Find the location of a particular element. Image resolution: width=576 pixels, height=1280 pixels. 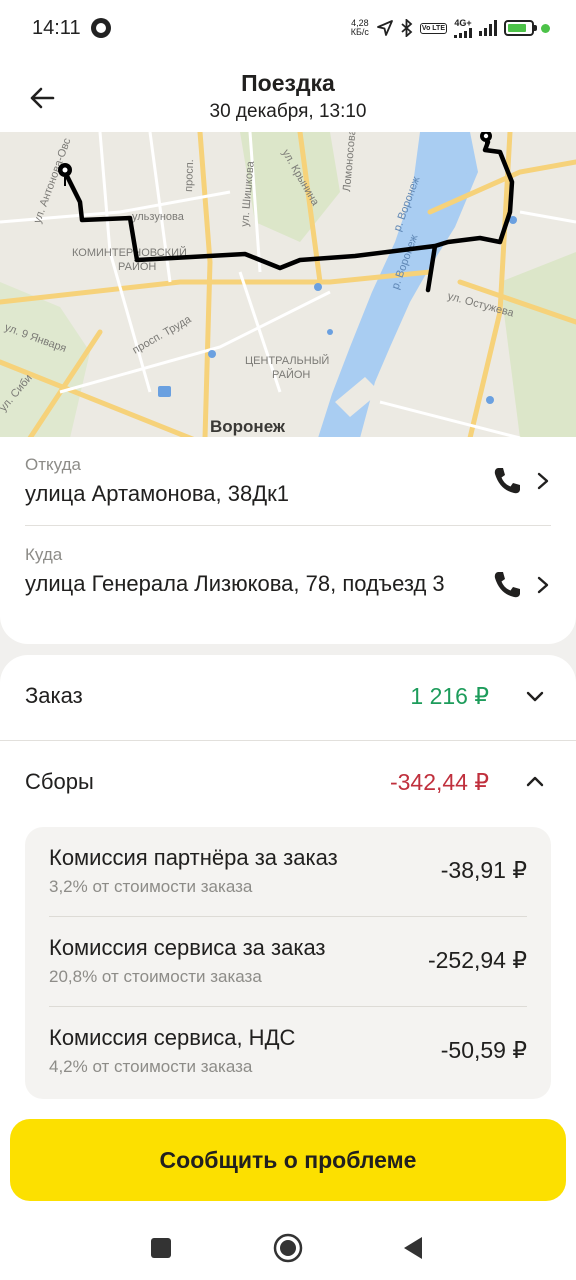

fees-value: -342,44 ₽ is located at coordinates (439, 782).